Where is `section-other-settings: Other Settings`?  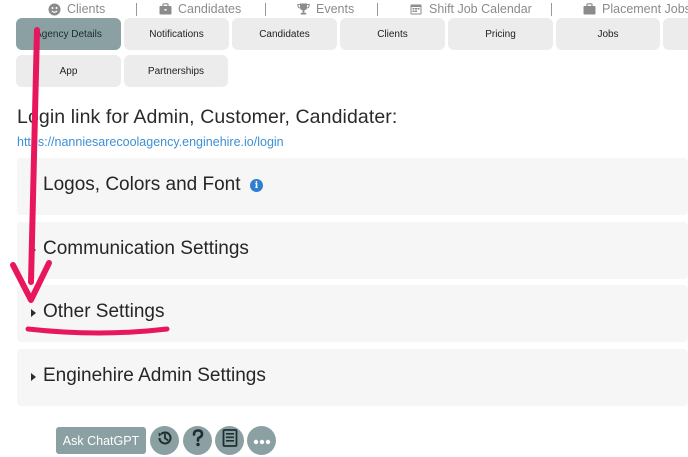
section-other-settings: Other Settings is located at coordinates (352, 313).